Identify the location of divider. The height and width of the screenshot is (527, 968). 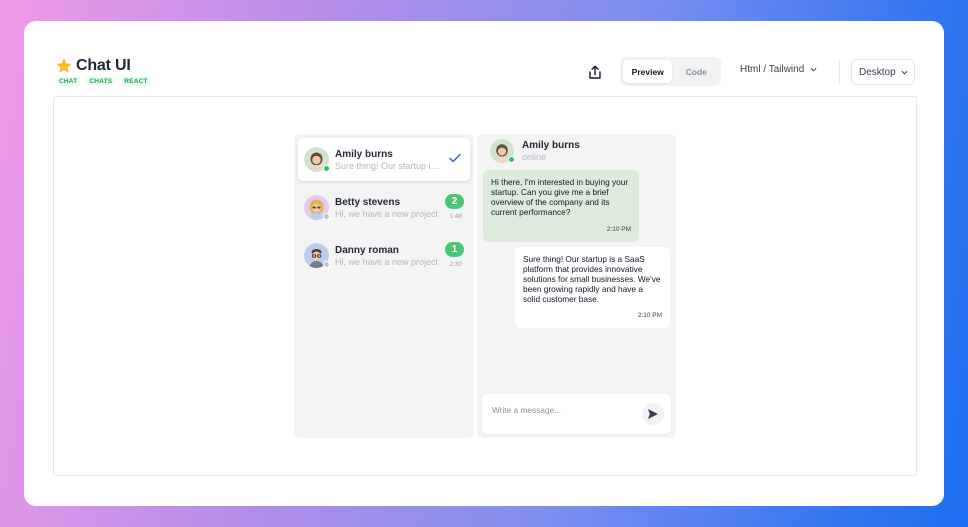
(839, 72).